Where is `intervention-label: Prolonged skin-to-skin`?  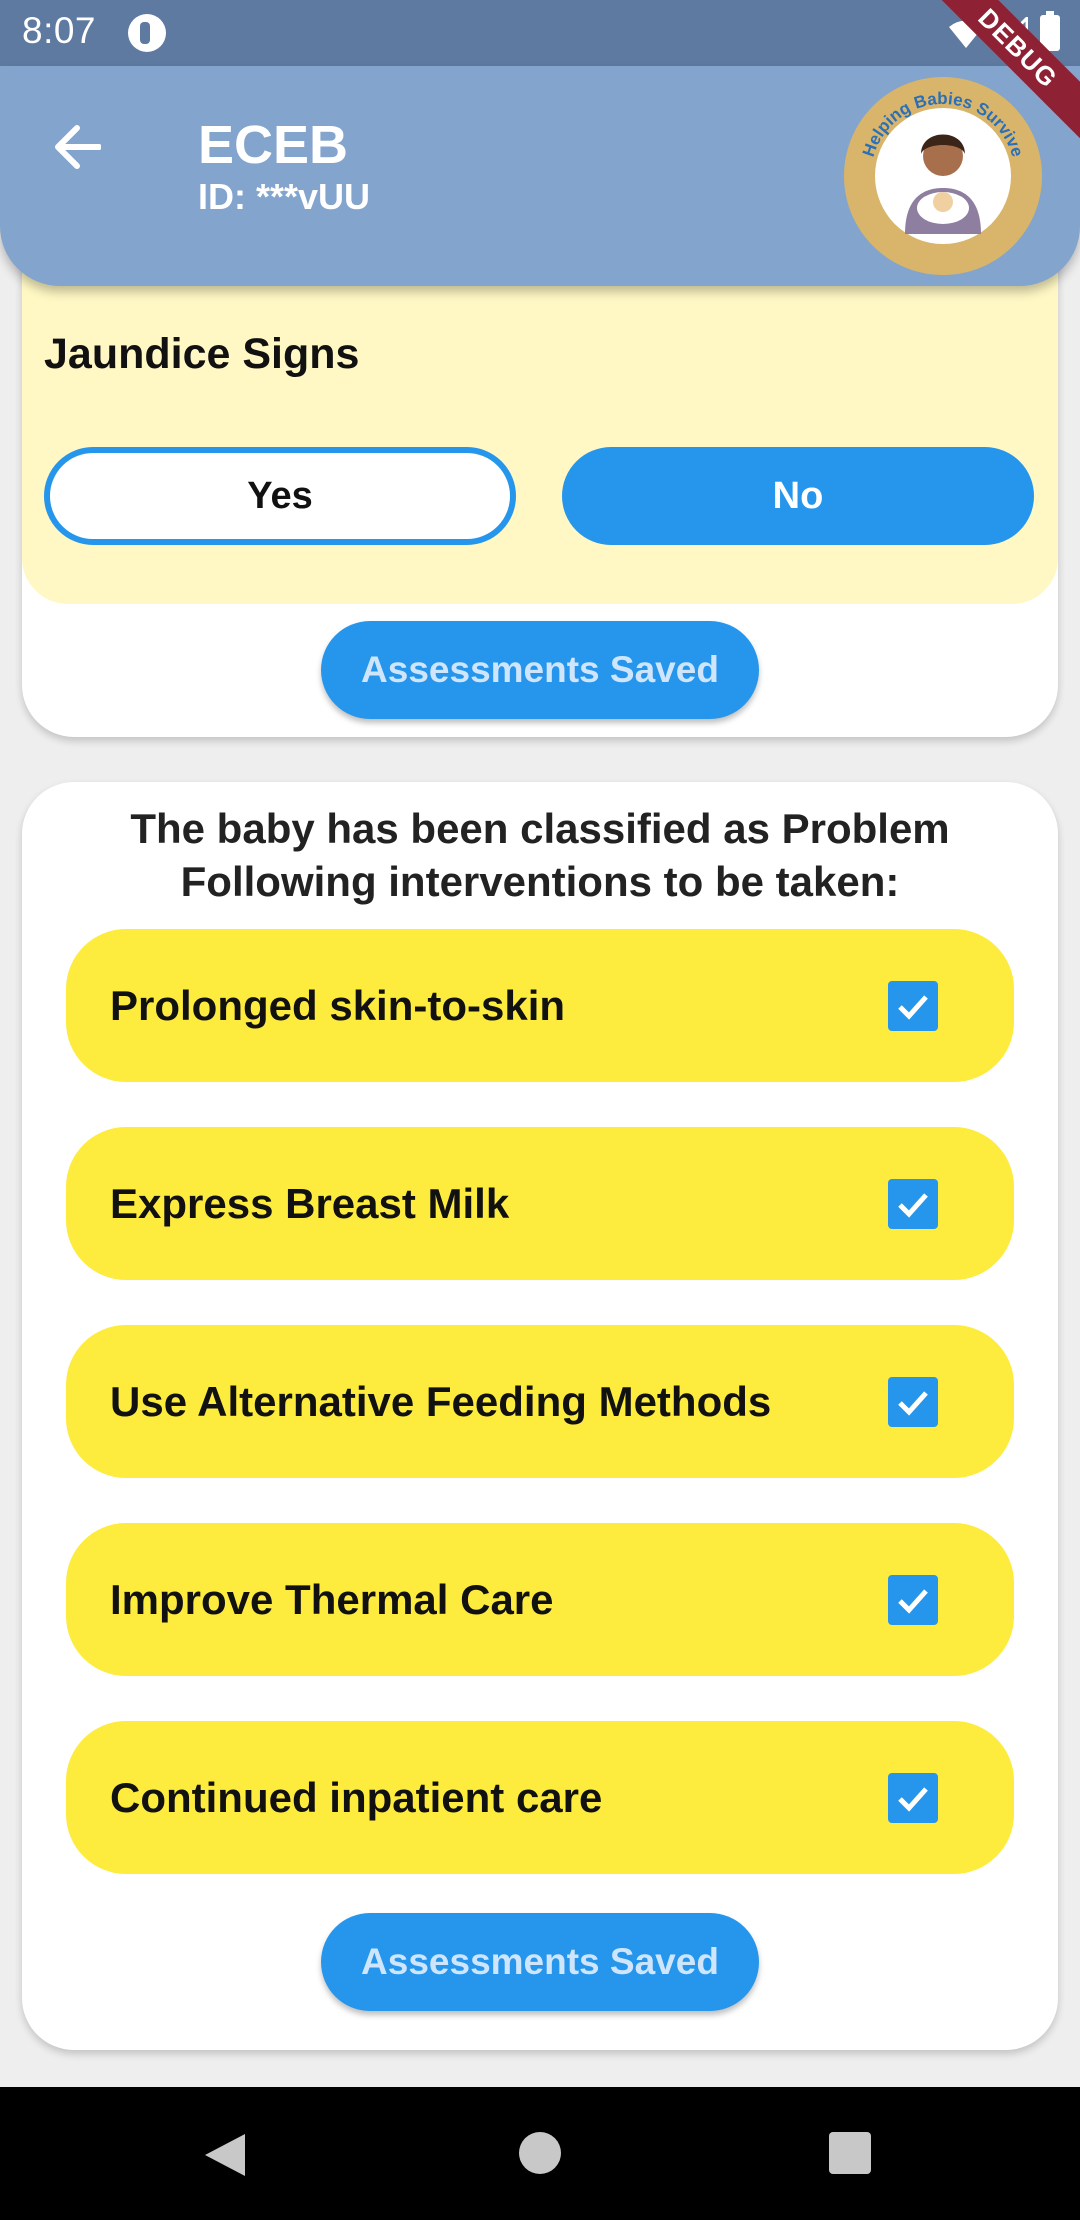 intervention-label: Prolonged skin-to-skin is located at coordinates (338, 1005).